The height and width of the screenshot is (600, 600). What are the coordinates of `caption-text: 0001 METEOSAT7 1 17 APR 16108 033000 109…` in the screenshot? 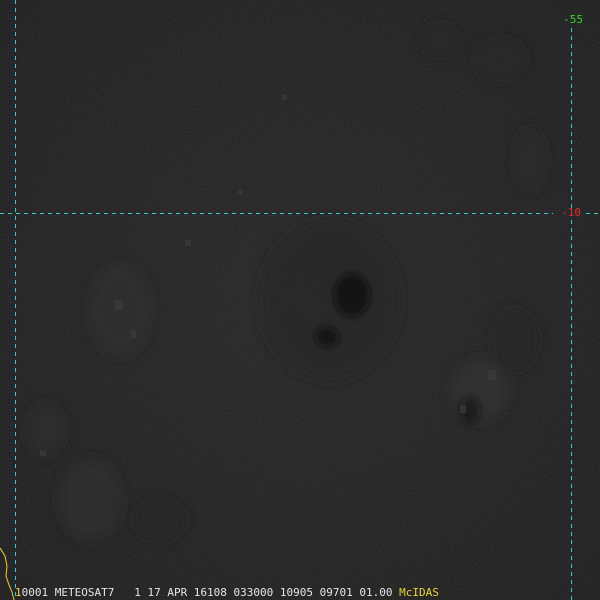 It's located at (207, 592).